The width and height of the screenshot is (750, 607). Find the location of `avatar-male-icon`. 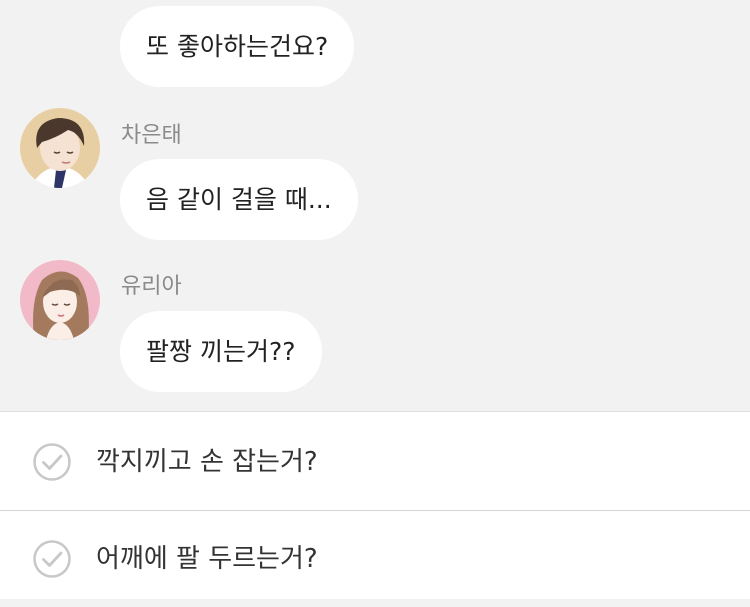

avatar-male-icon is located at coordinates (60, 148).